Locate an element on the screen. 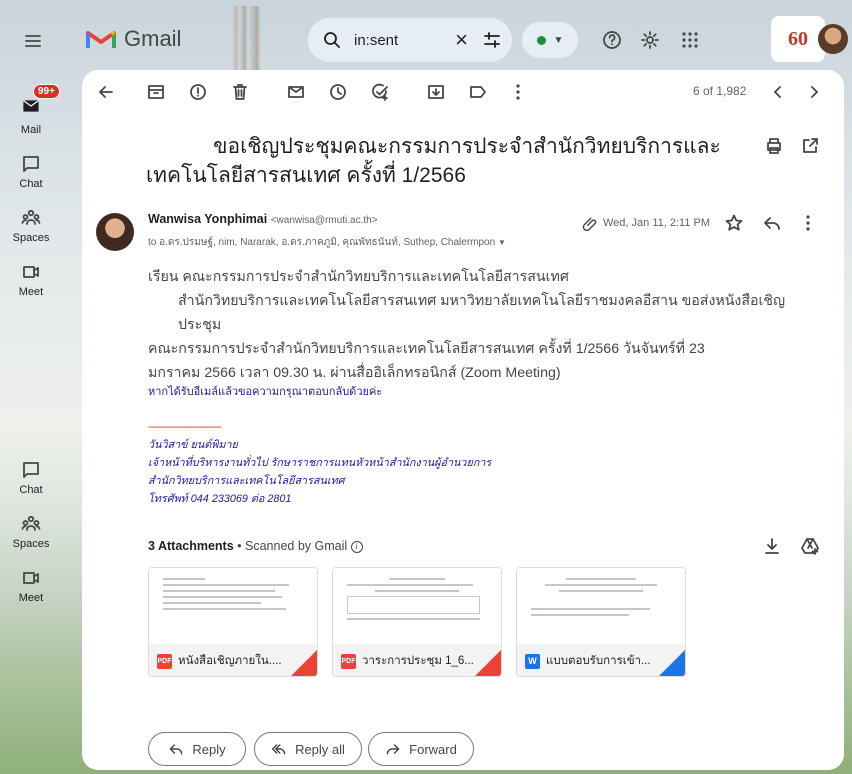 The height and width of the screenshot is (774, 852). labels-button is located at coordinates (478, 92).